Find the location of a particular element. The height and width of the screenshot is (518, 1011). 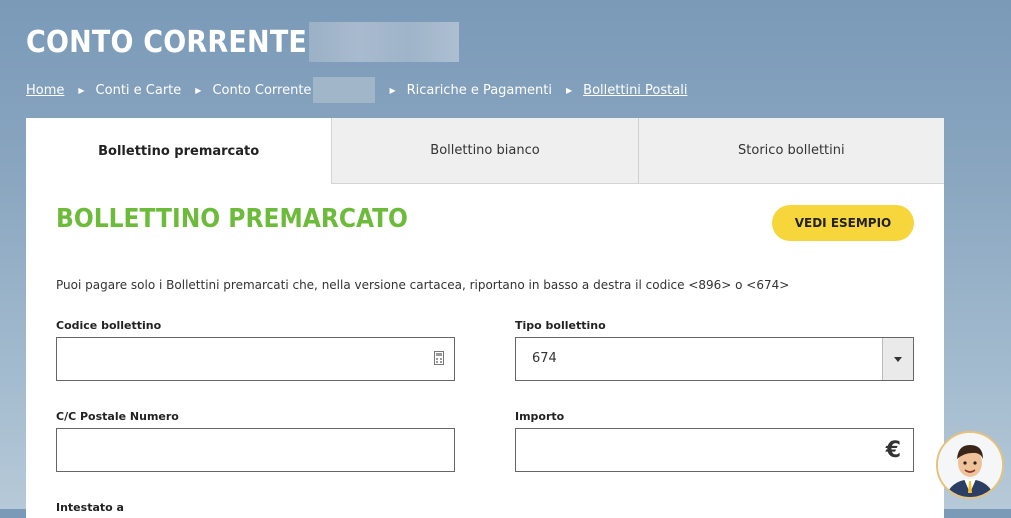

dropdown-caret-icon is located at coordinates (898, 359).